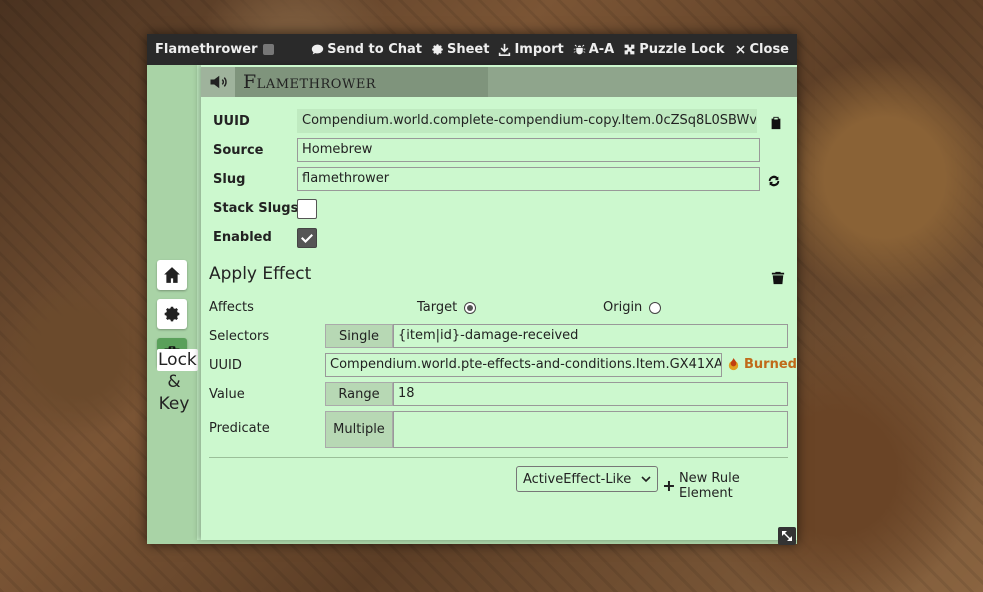 This screenshot has width=983, height=592. I want to click on affects-label: Affects, so click(231, 307).